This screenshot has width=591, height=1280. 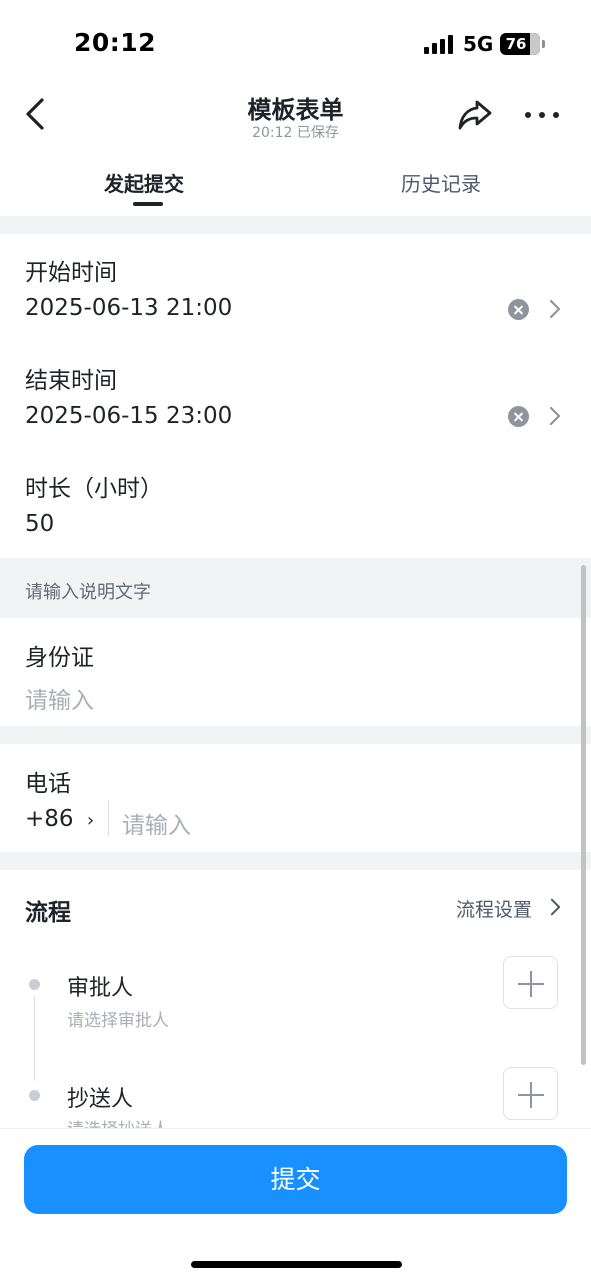 What do you see at coordinates (49, 819) in the screenshot?
I see `country-code: +86` at bounding box center [49, 819].